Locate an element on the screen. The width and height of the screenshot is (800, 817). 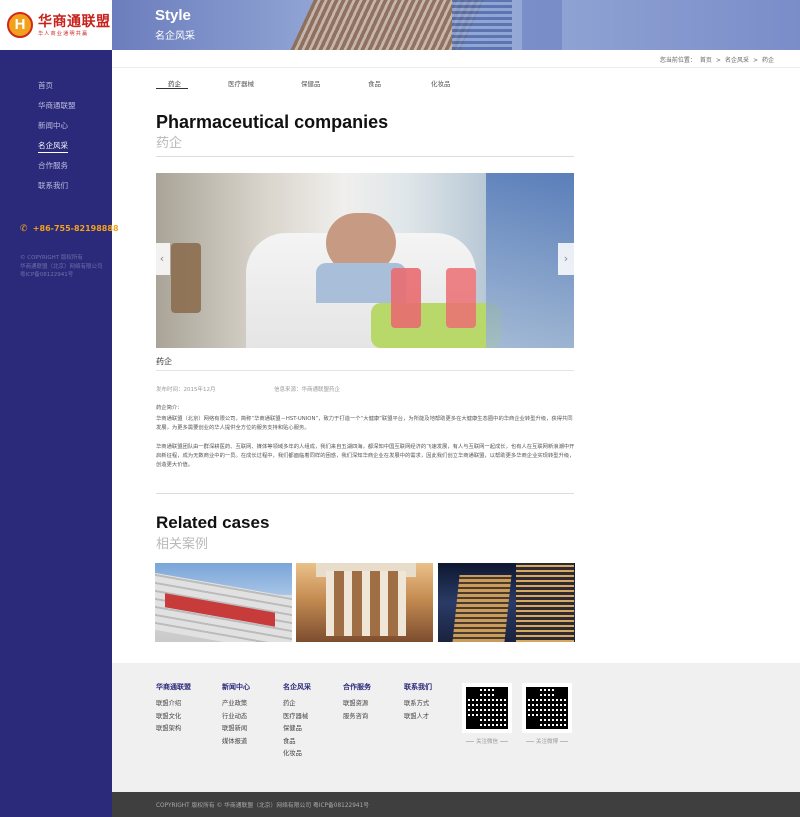
page-banner: Style 名企风采 is located at coordinates (456, 25).